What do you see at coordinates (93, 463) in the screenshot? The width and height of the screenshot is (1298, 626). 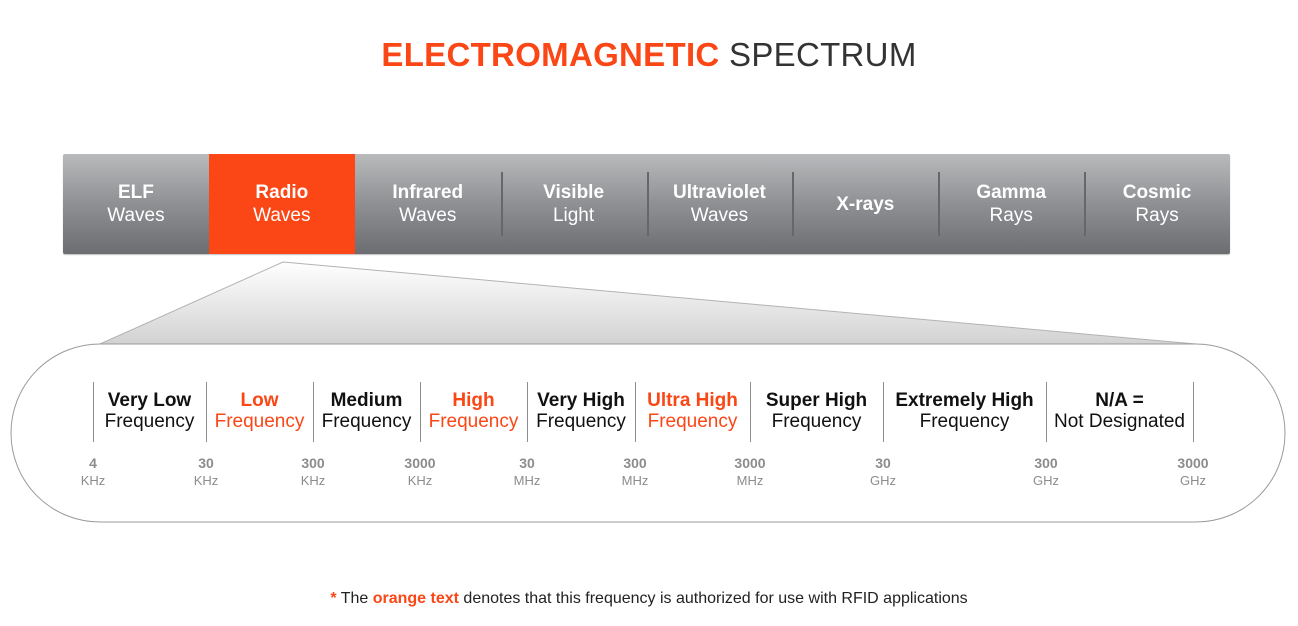 I see `frequency-value: 4` at bounding box center [93, 463].